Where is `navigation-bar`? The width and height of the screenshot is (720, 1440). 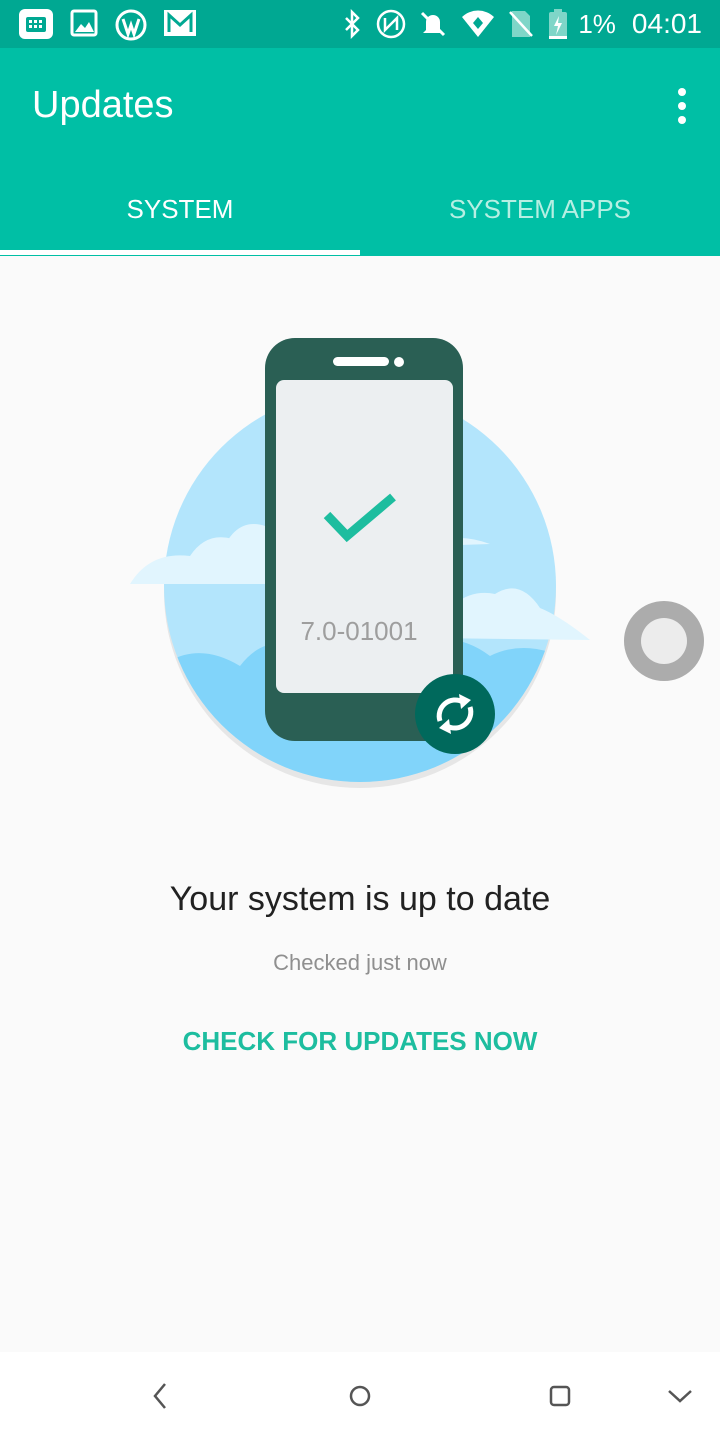 navigation-bar is located at coordinates (360, 1396).